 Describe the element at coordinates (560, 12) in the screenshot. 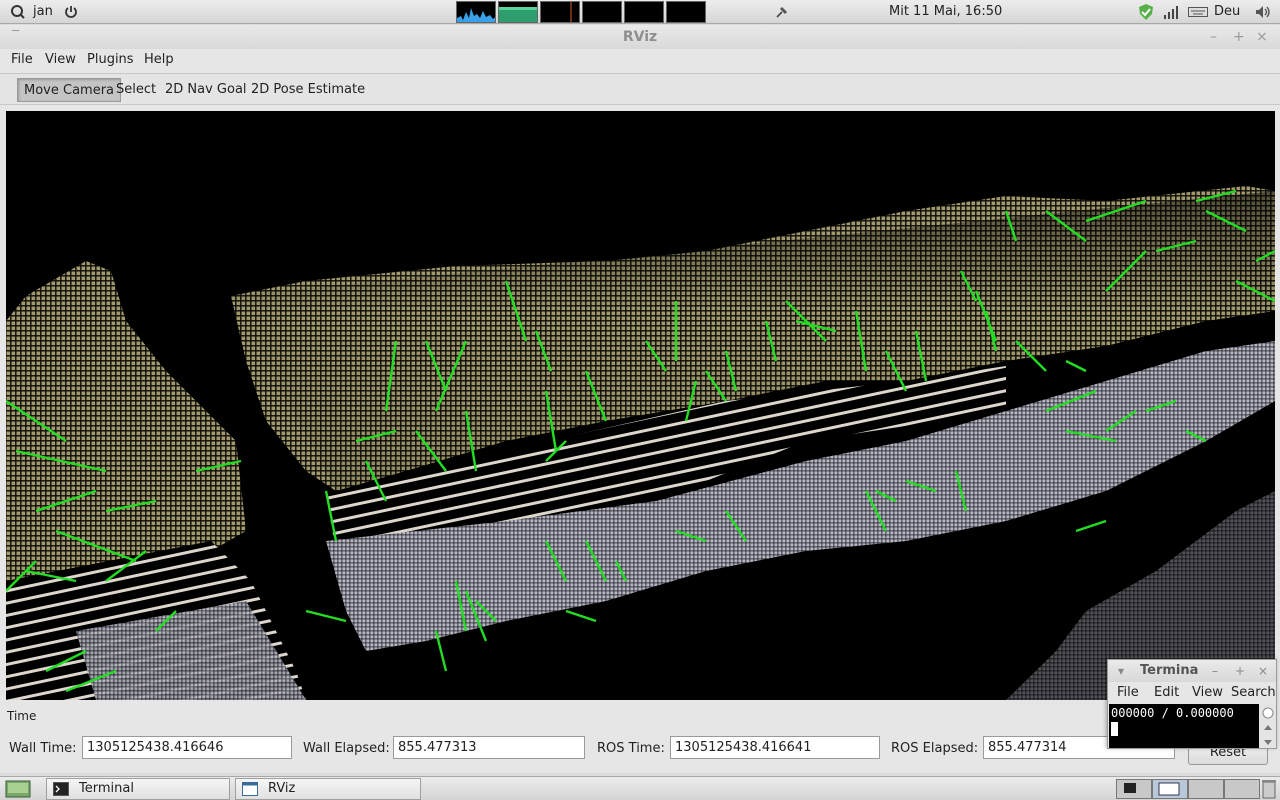

I see `network-graph` at that location.